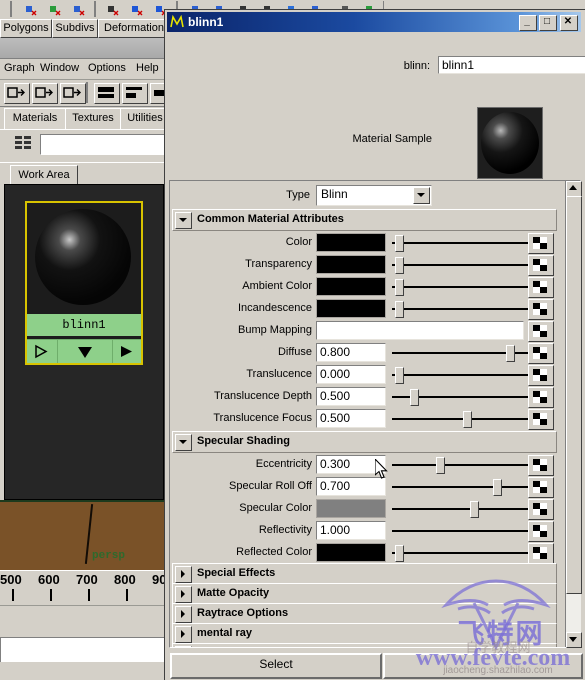 The image size is (585, 680). What do you see at coordinates (134, 28) in the screenshot?
I see `shelf-tab-deformation: Deformation` at bounding box center [134, 28].